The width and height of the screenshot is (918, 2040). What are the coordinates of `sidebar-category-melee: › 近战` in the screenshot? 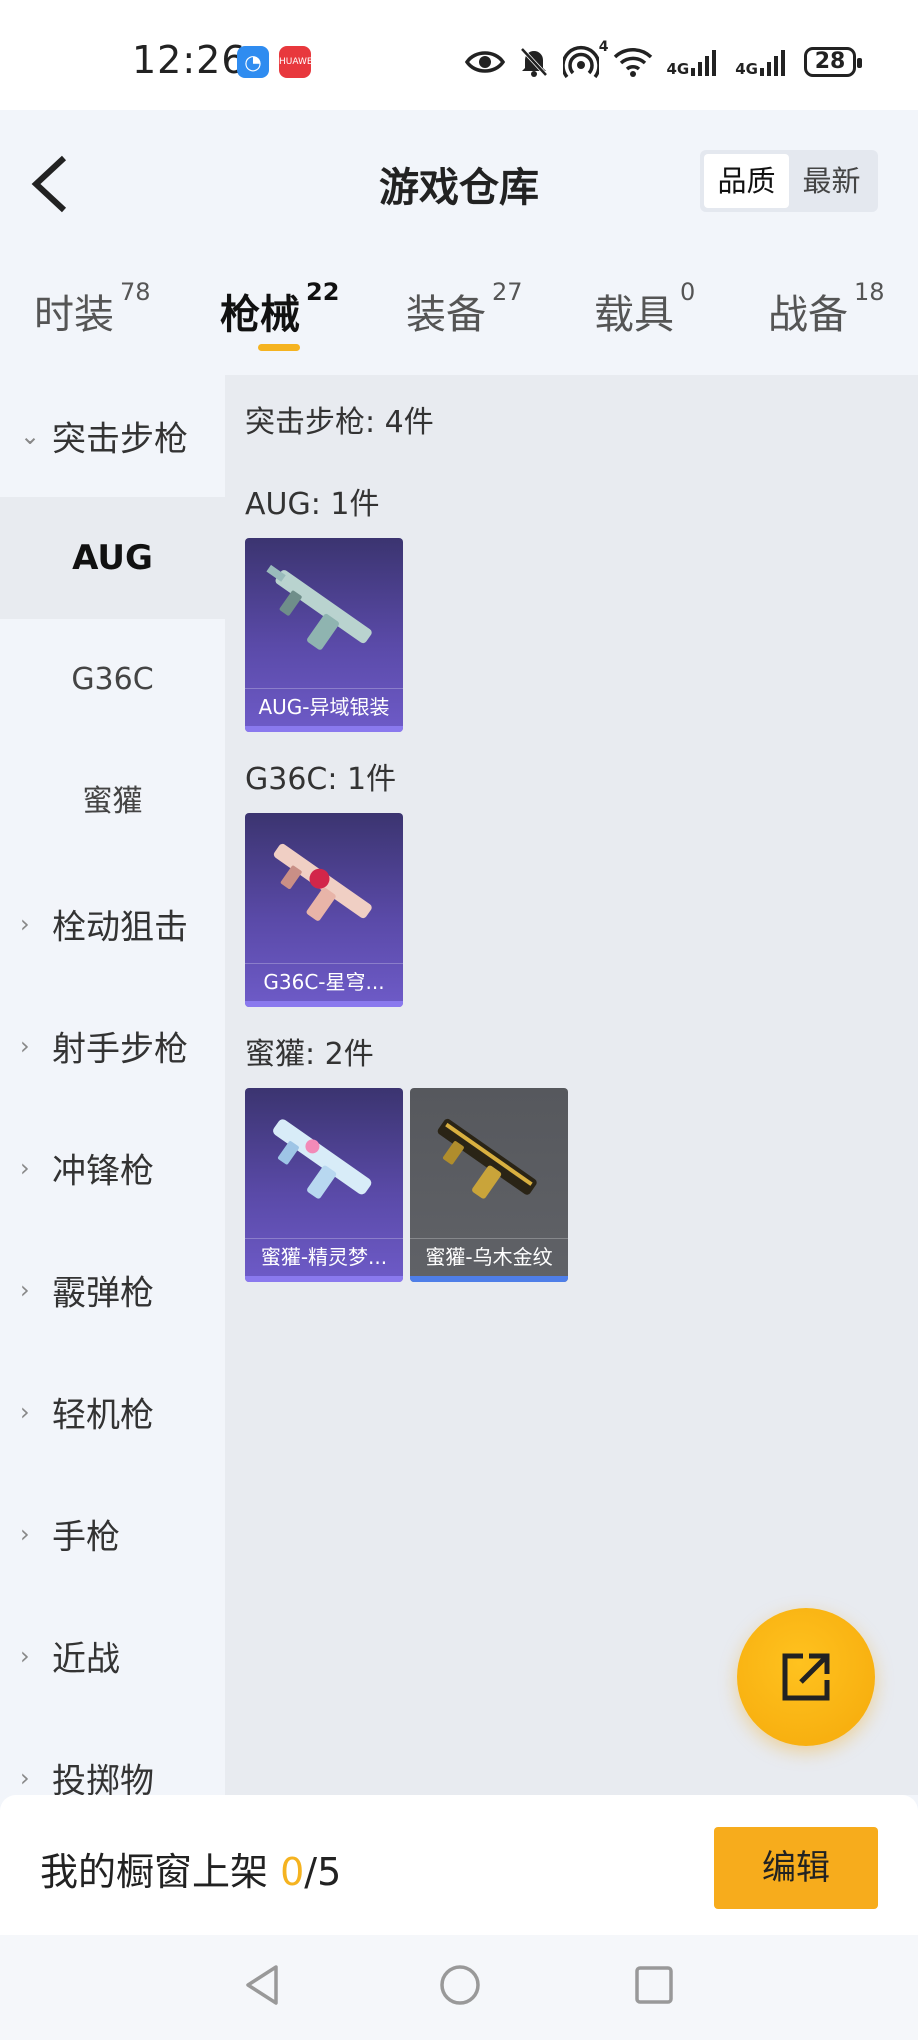 It's located at (112, 1656).